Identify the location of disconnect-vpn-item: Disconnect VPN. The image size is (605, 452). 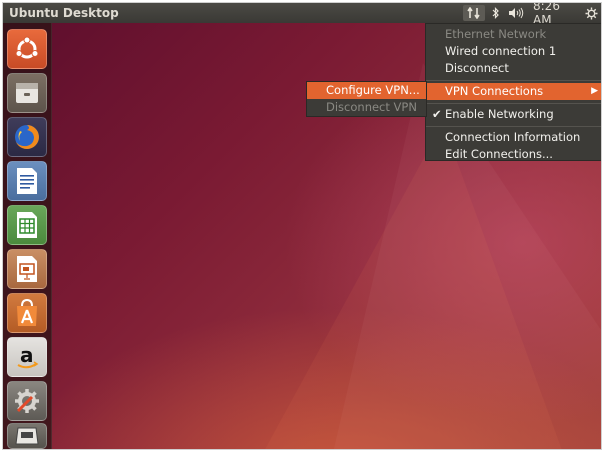
(371, 107).